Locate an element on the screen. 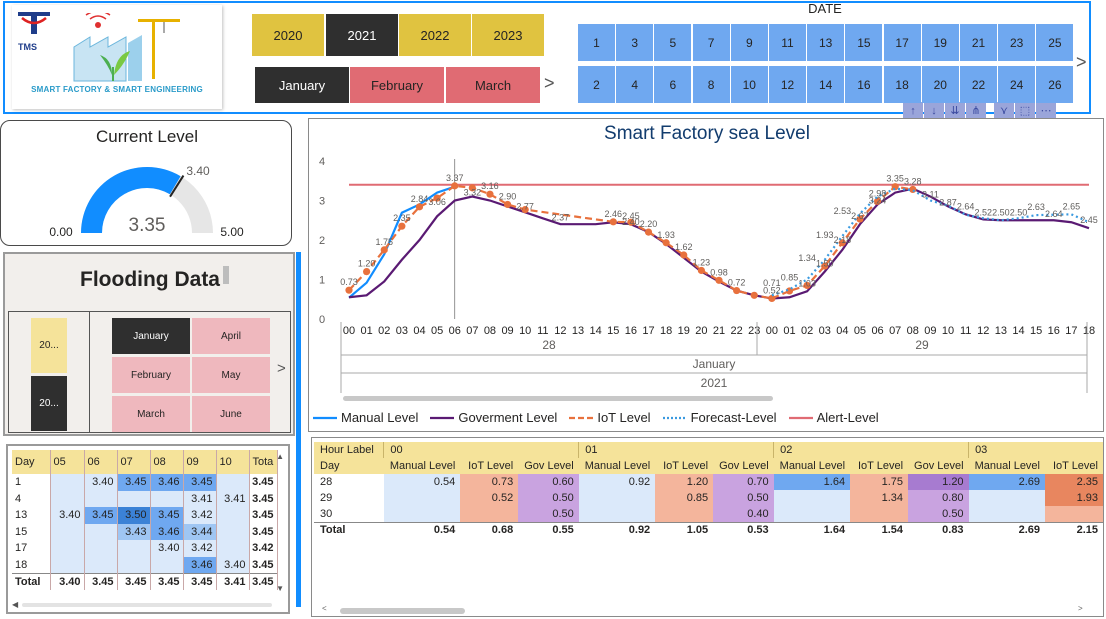  date-tile-22: 22 is located at coordinates (978, 84).